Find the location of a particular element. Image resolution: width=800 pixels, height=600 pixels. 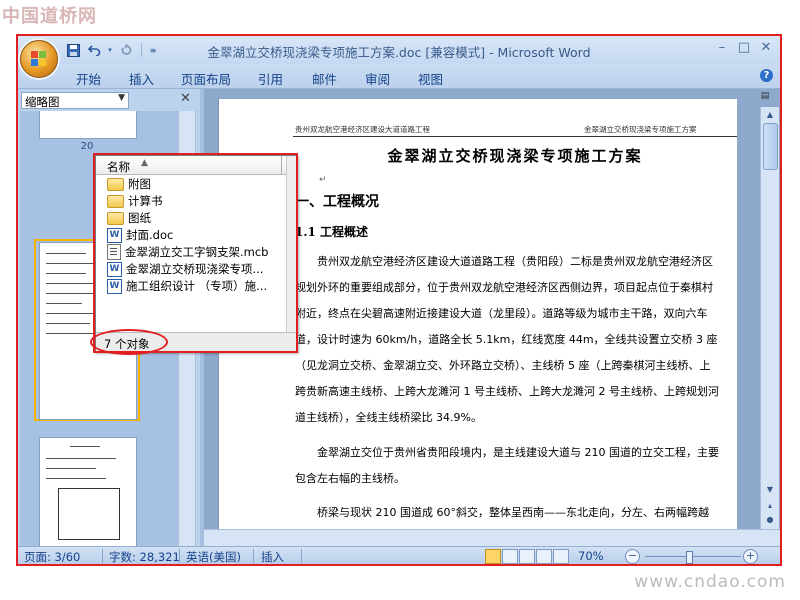

office-button is located at coordinates (39, 59).